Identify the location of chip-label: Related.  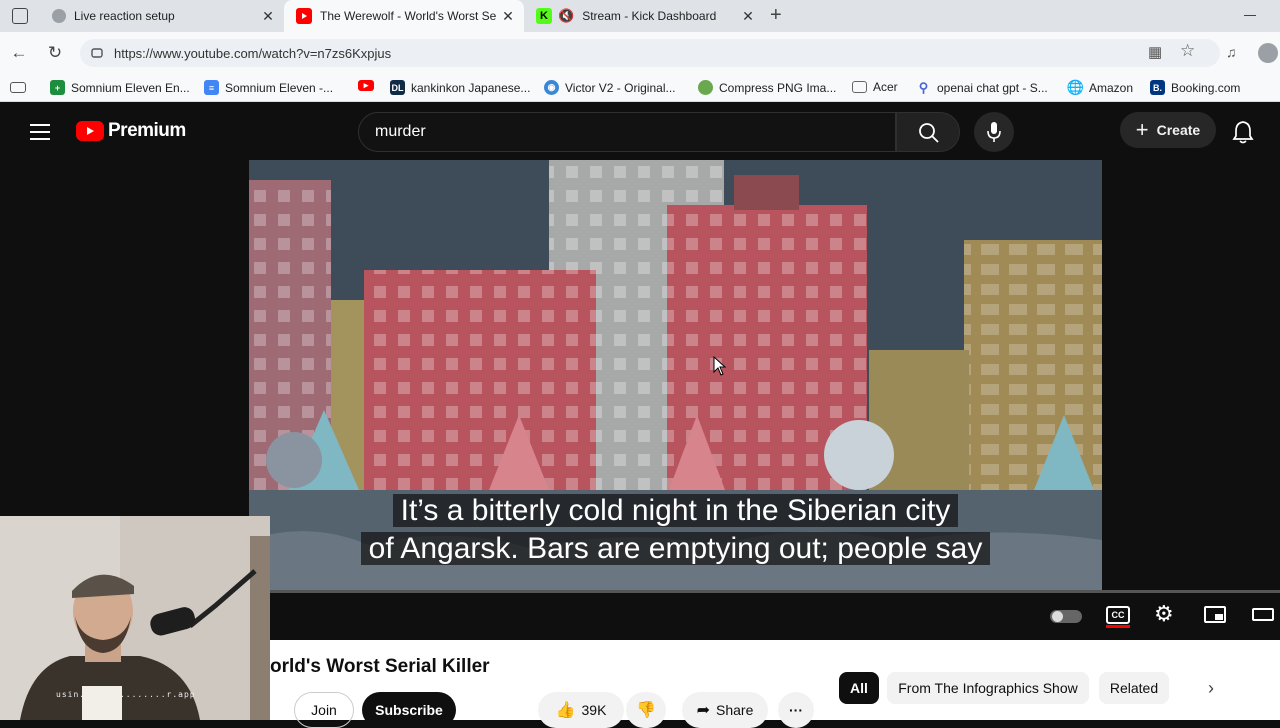
(1134, 688).